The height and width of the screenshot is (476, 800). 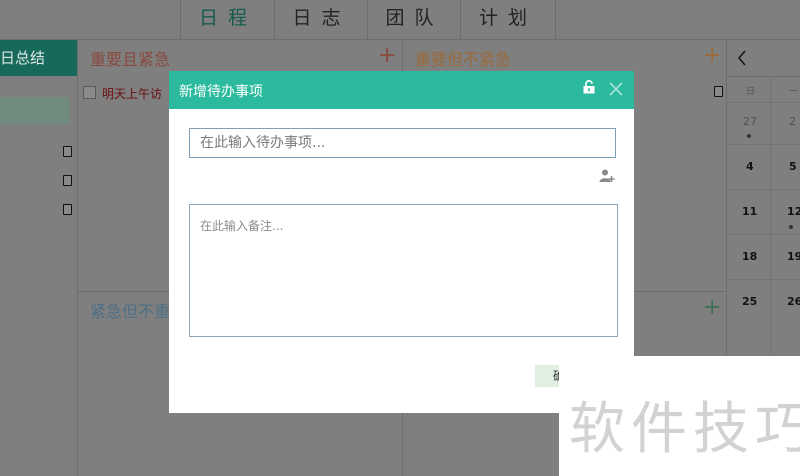 I want to click on weekday-label: 一, so click(x=794, y=92).